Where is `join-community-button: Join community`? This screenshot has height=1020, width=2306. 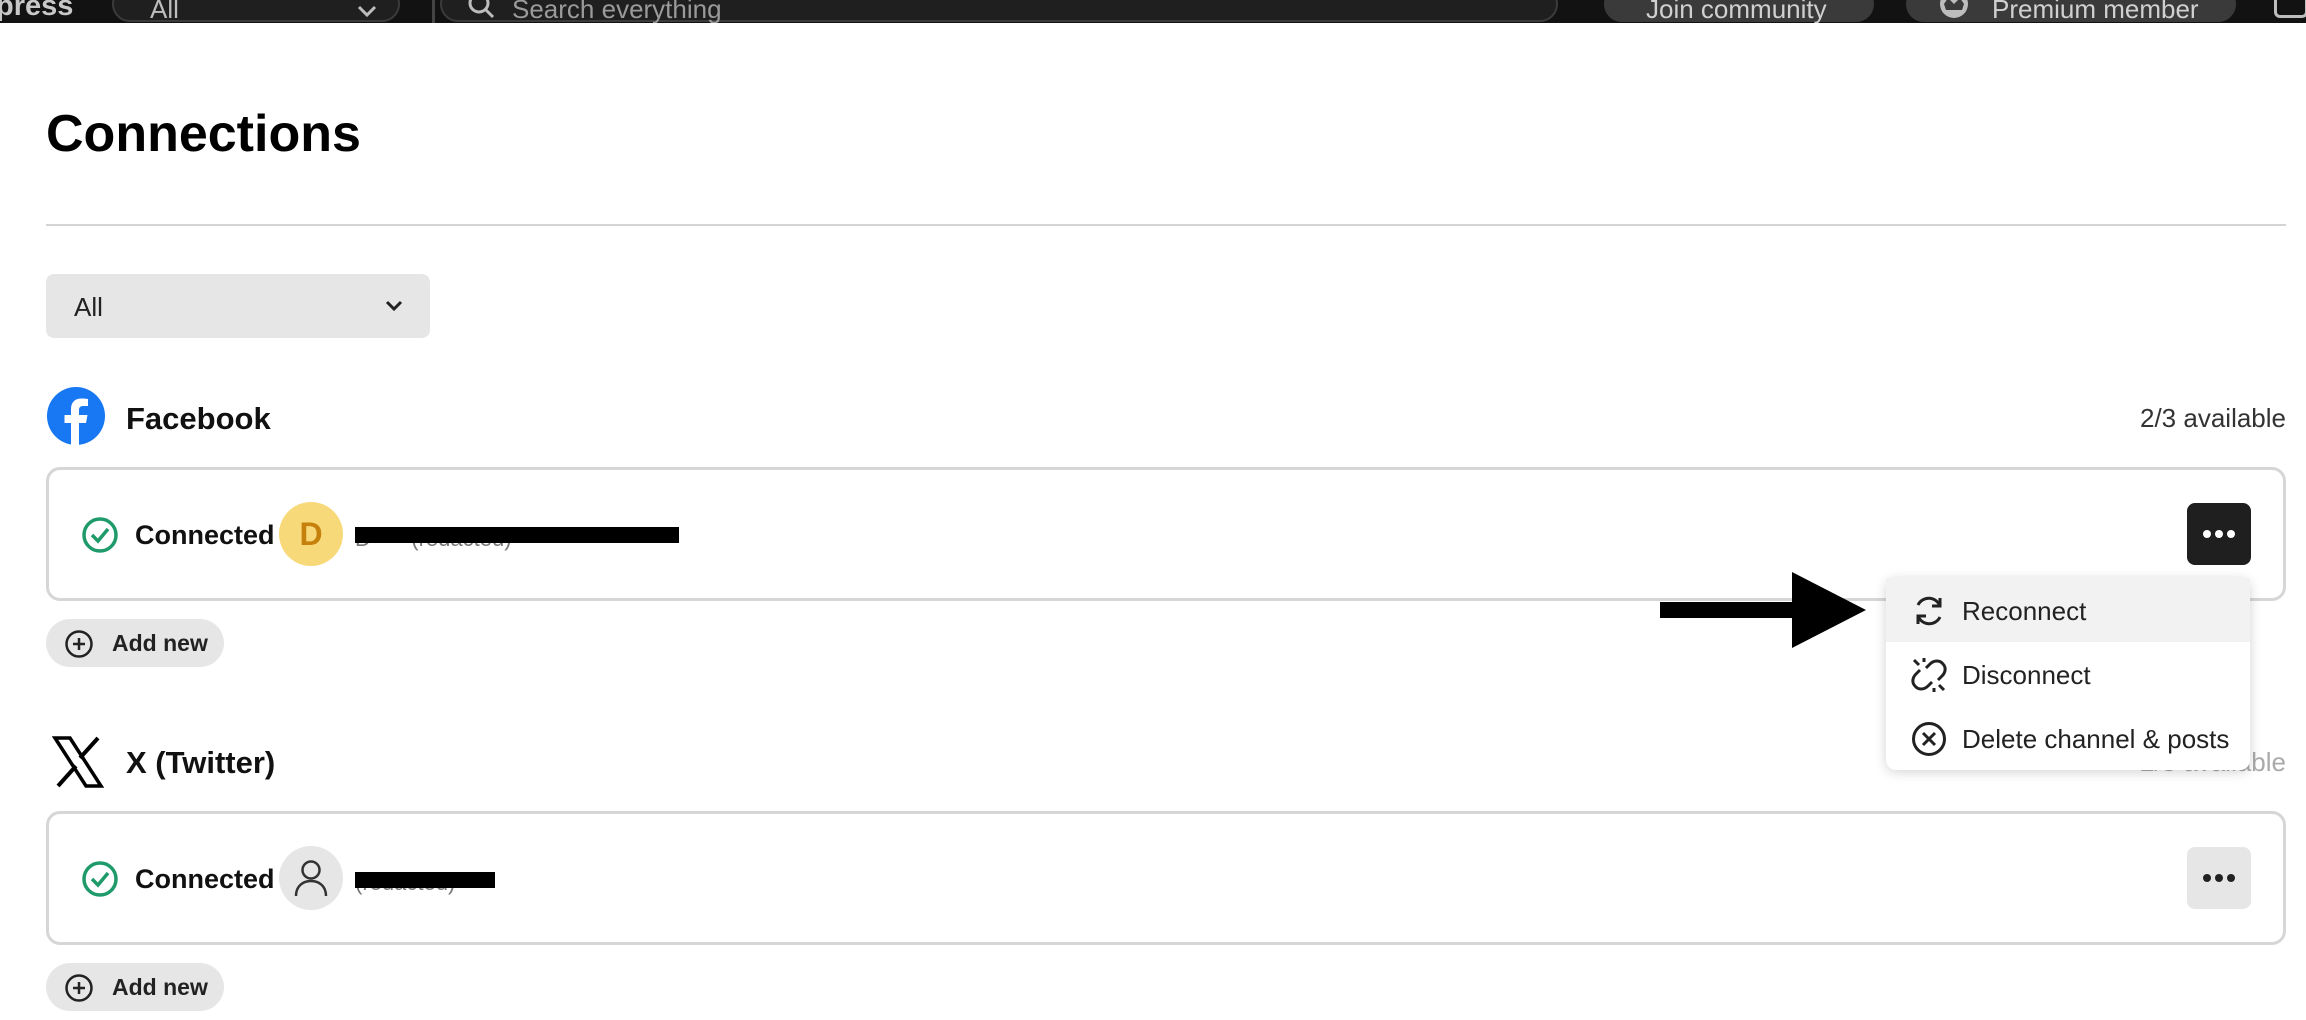
join-community-button: Join community is located at coordinates (1739, 11).